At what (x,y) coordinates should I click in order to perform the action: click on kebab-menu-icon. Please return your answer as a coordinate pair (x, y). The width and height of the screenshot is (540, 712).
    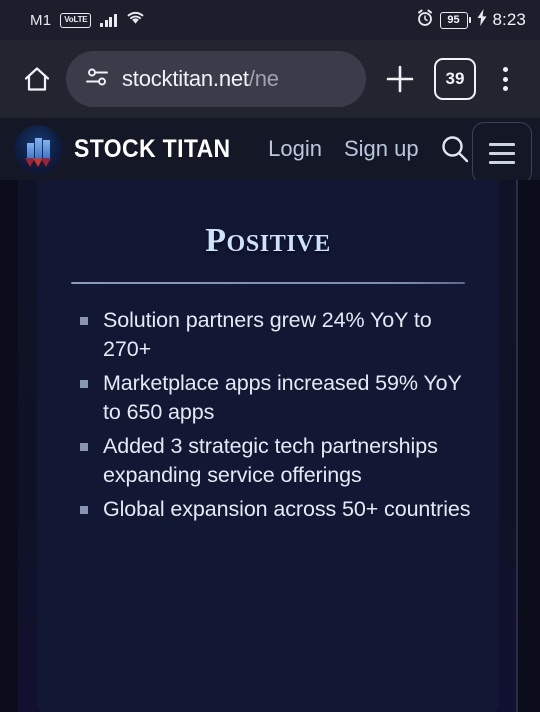
    Looking at the image, I should click on (505, 79).